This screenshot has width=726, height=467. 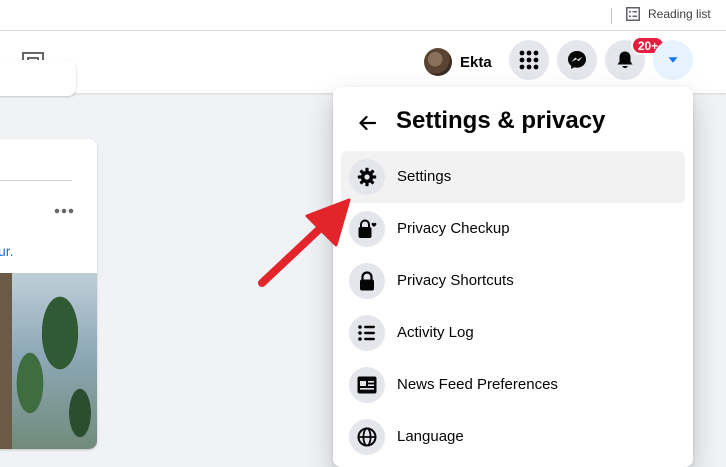 I want to click on menu-item-language: Language, so click(x=513, y=437).